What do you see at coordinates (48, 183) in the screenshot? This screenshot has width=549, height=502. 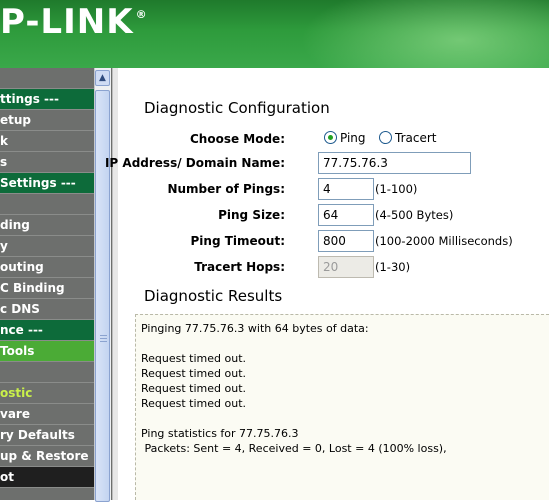 I see `sidebar-item: Settings ---` at bounding box center [48, 183].